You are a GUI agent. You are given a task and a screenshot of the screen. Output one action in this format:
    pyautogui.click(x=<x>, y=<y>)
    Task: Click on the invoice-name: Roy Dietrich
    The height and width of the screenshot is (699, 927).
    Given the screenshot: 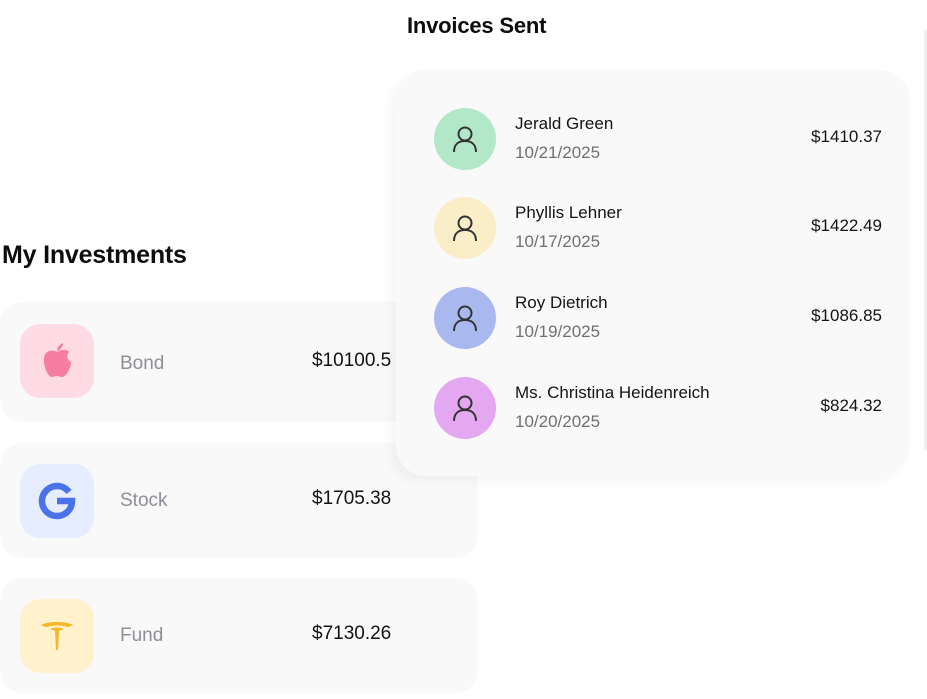 What is the action you would take?
    pyautogui.click(x=561, y=302)
    